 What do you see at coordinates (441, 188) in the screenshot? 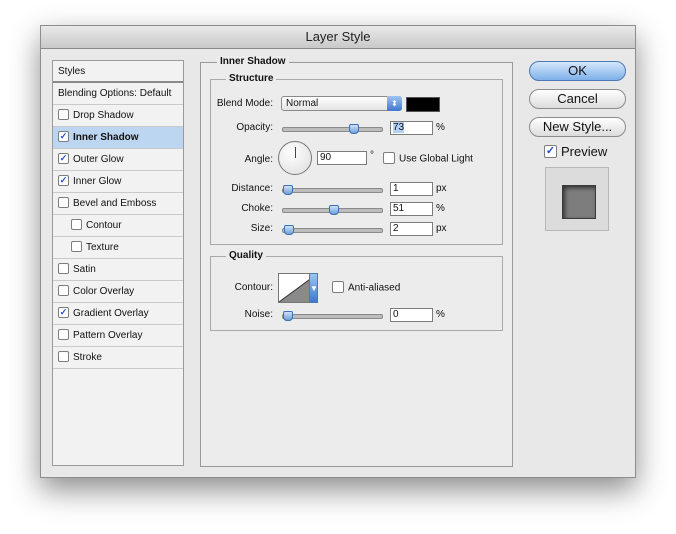
I see `distance-unit: px` at bounding box center [441, 188].